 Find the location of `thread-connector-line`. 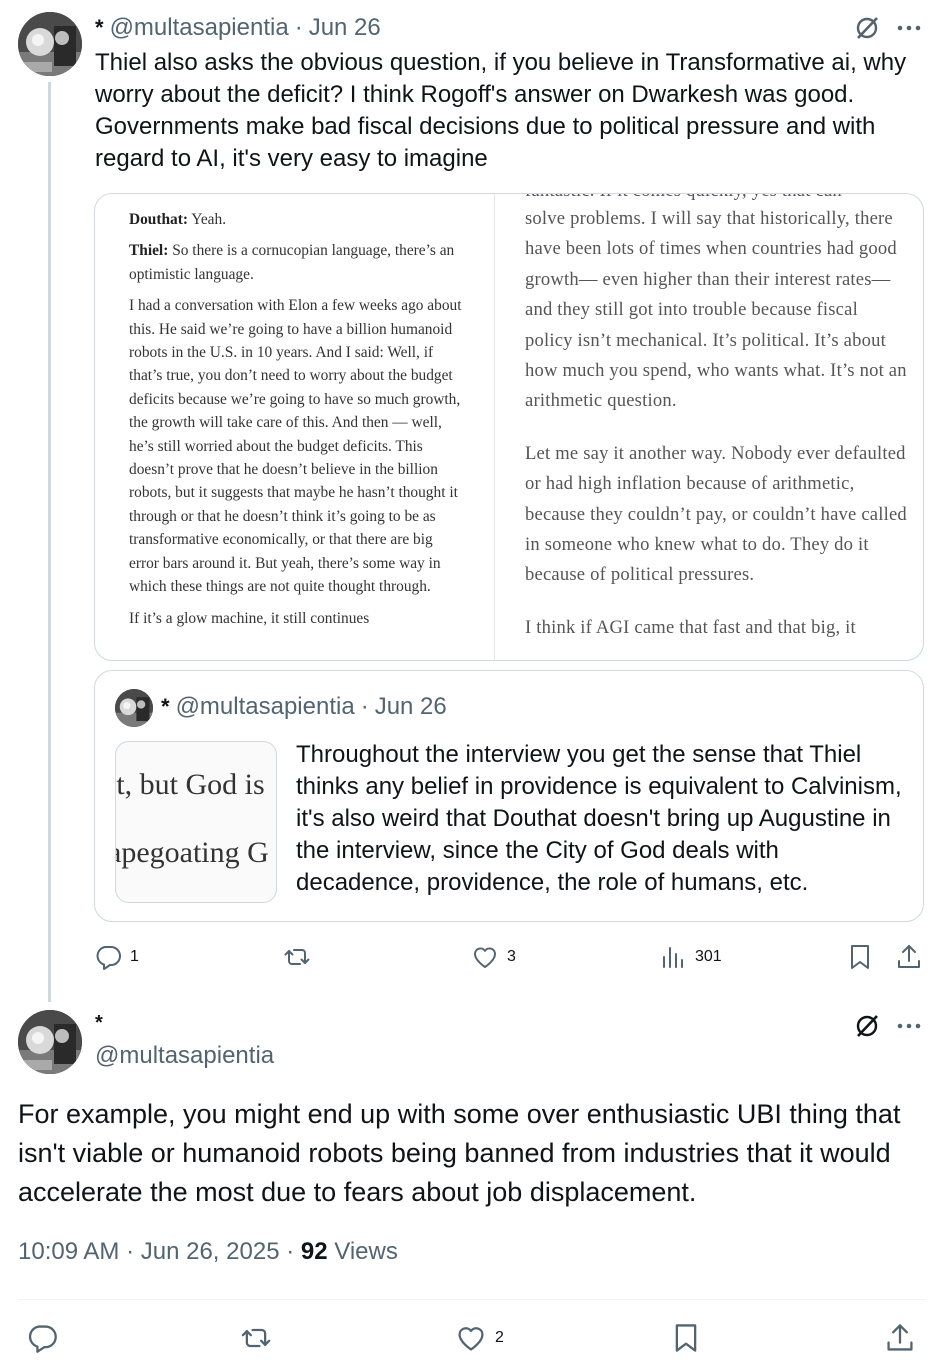

thread-connector-line is located at coordinates (49, 542).